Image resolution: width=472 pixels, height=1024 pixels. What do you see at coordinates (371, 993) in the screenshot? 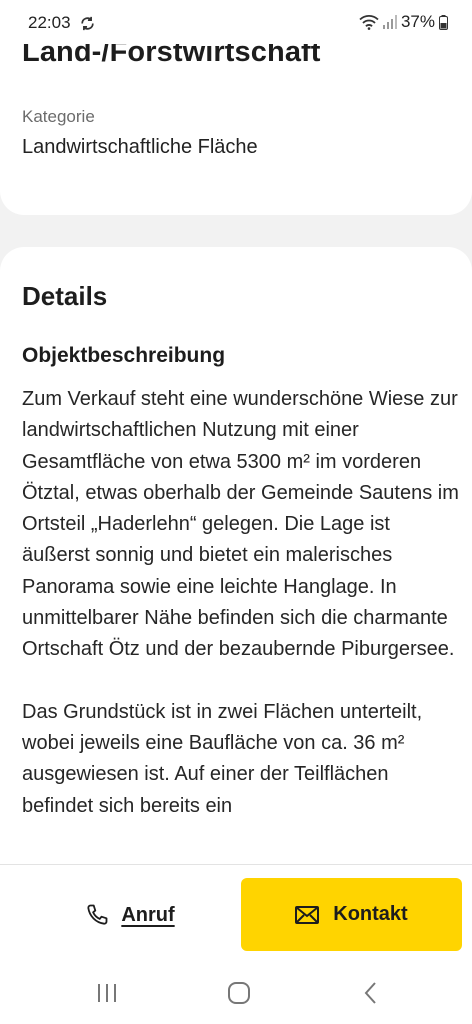
I see `back-icon` at bounding box center [371, 993].